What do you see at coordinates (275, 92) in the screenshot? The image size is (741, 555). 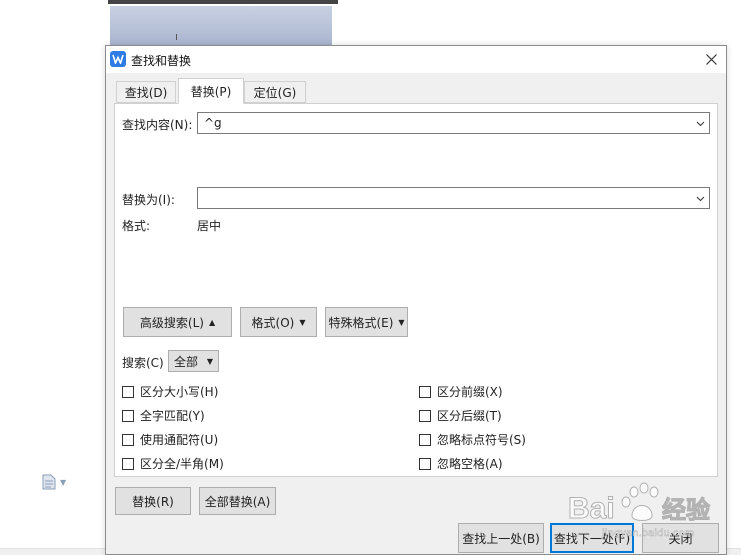 I see `tab-goto: 定位(G)` at bounding box center [275, 92].